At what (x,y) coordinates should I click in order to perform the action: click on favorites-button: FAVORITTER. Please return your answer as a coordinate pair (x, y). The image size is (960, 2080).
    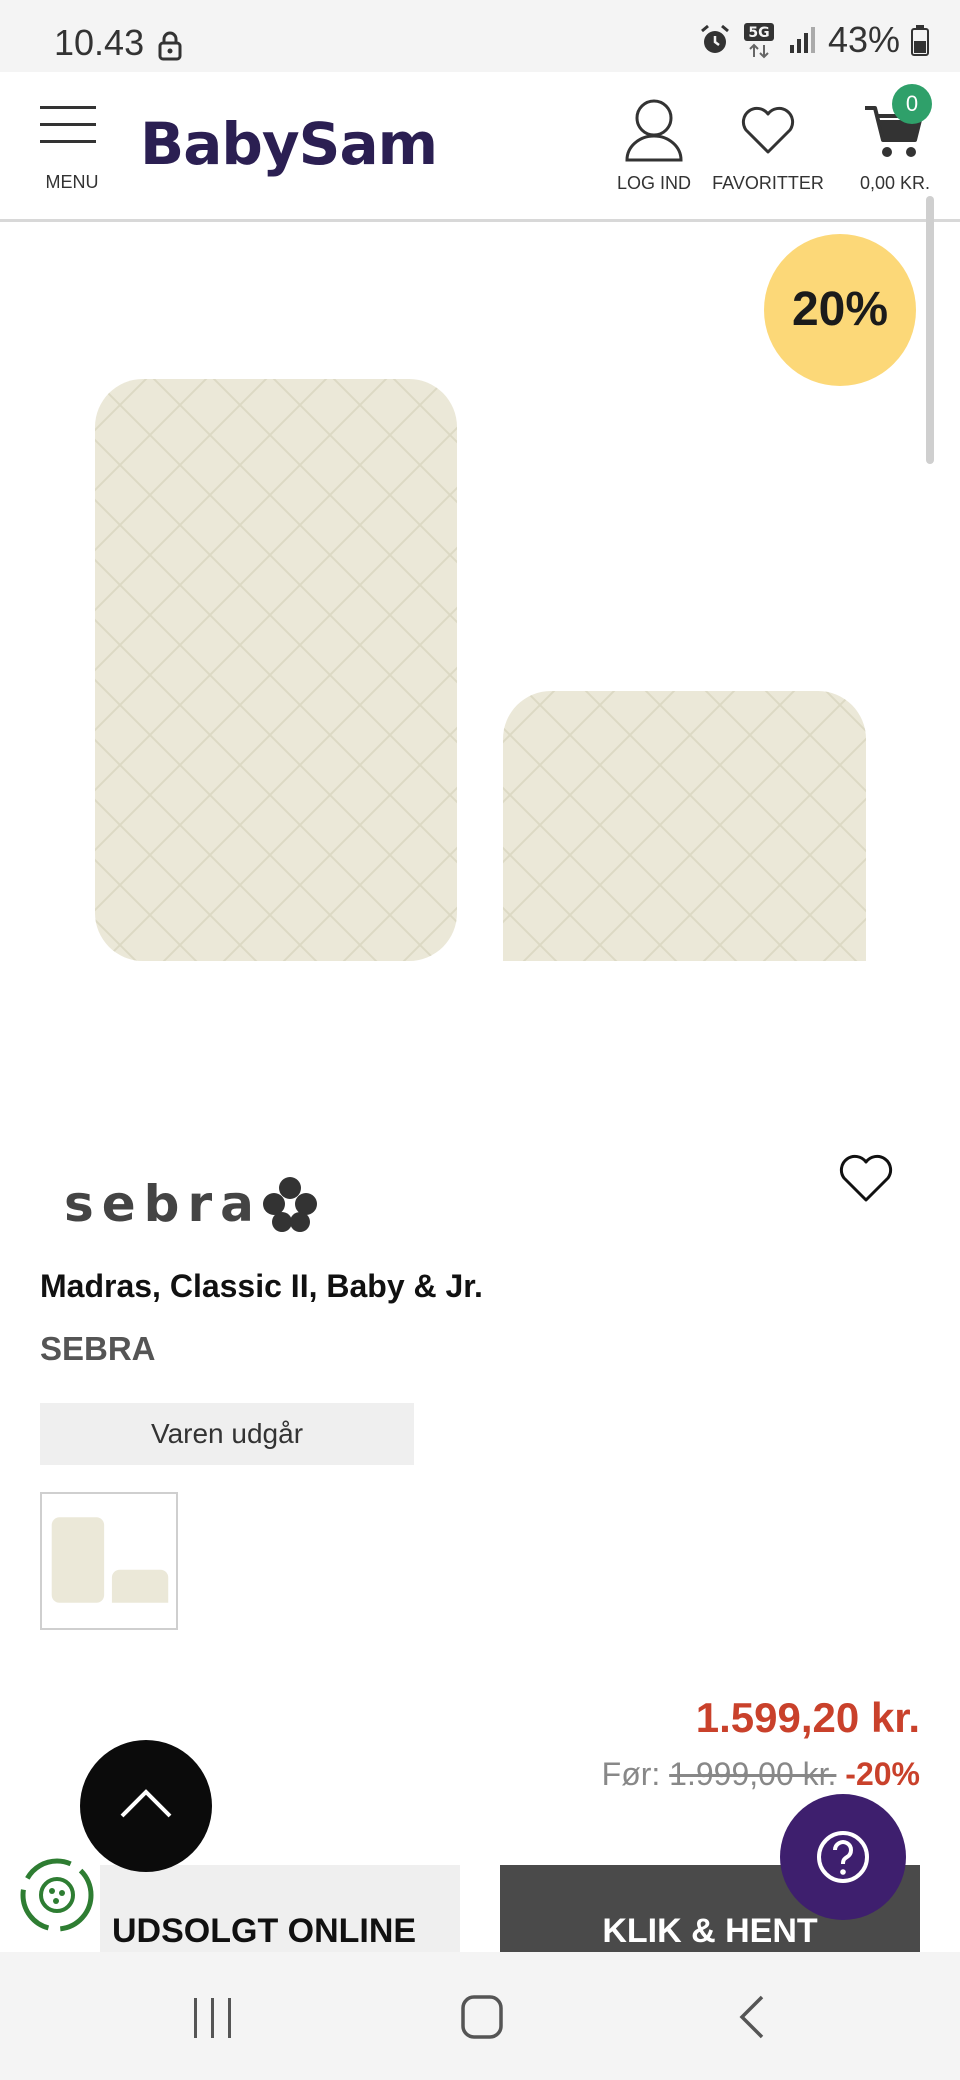
    Looking at the image, I should click on (768, 146).